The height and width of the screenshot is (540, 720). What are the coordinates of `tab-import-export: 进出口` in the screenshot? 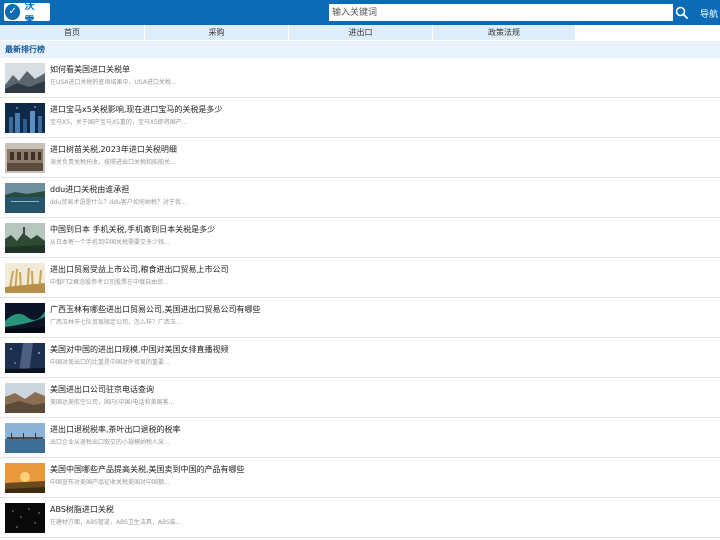 It's located at (361, 32).